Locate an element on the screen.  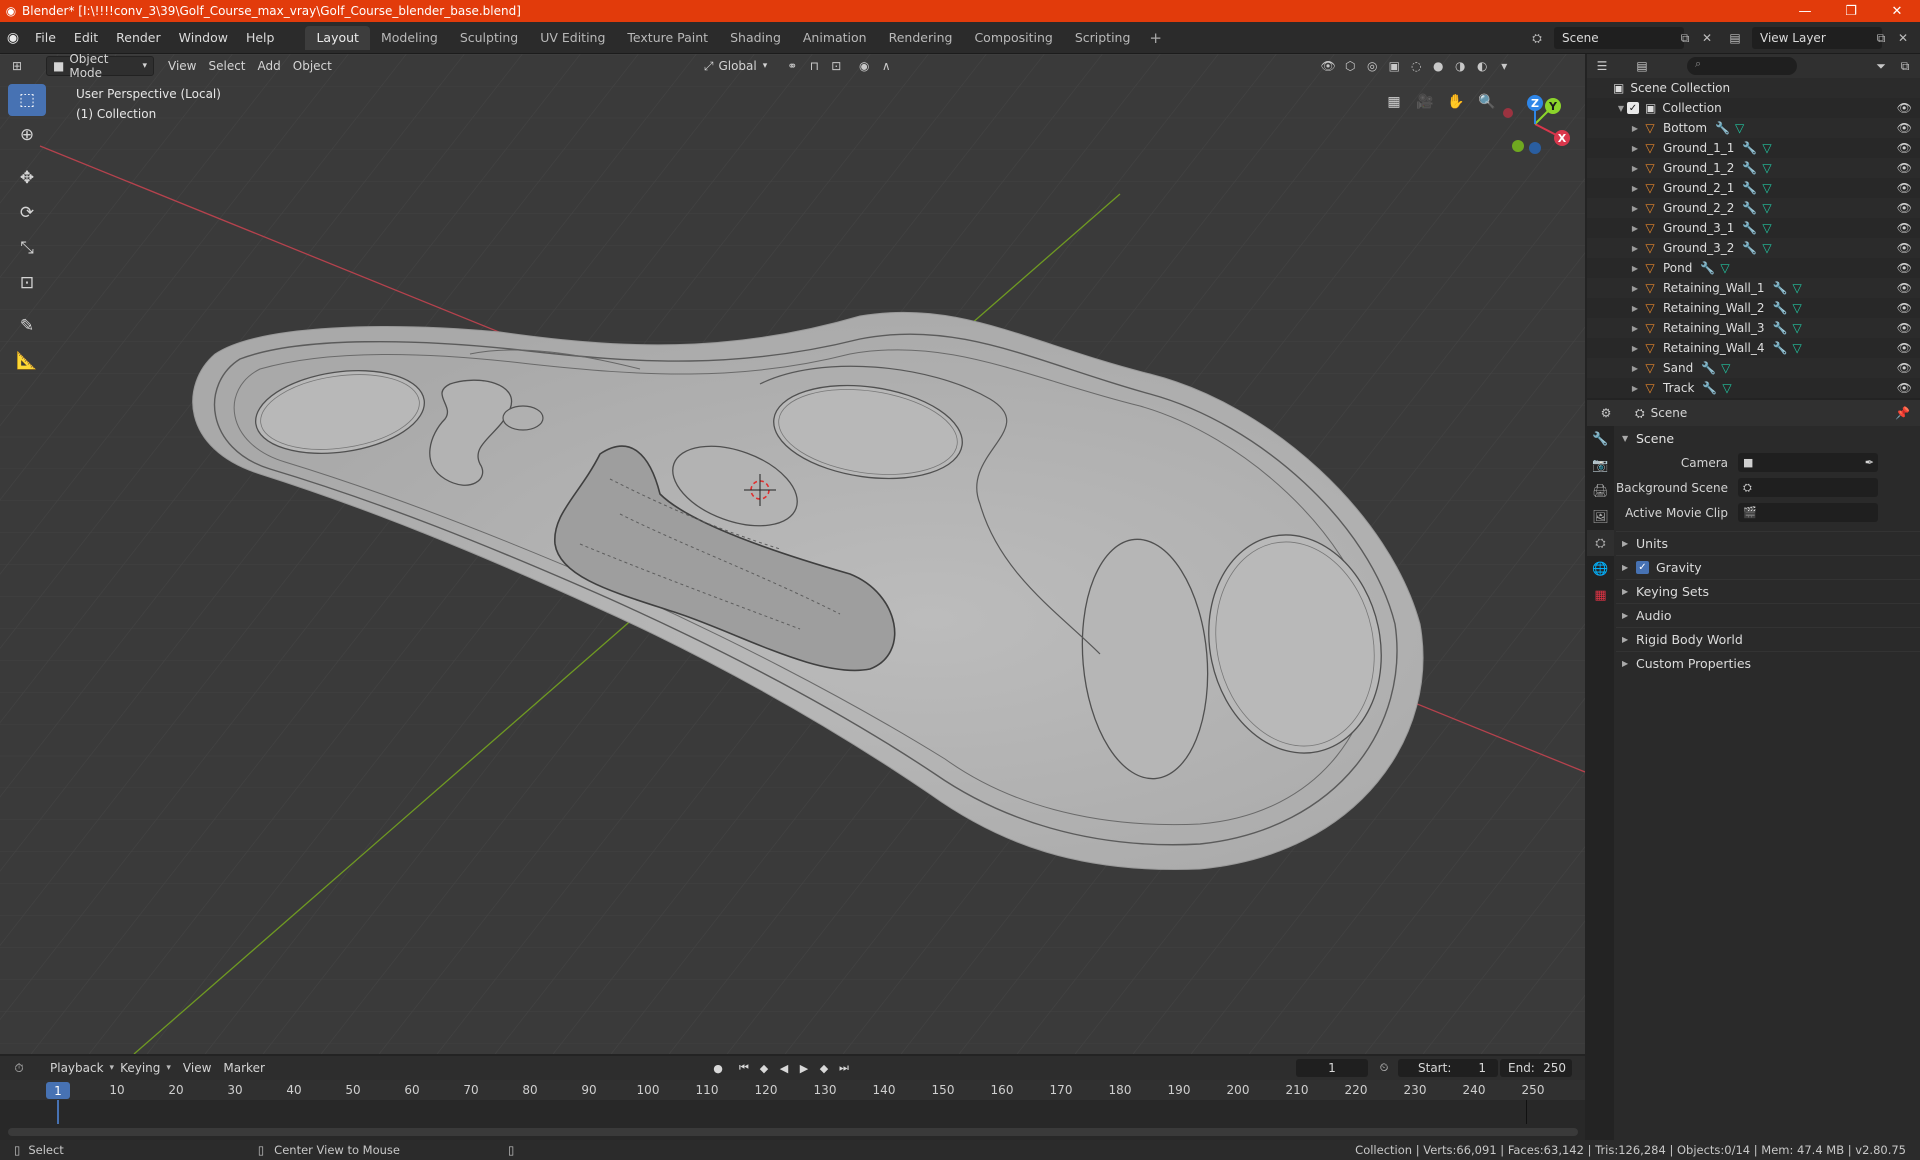
render-tab-icon: 📷 is located at coordinates (1600, 465).